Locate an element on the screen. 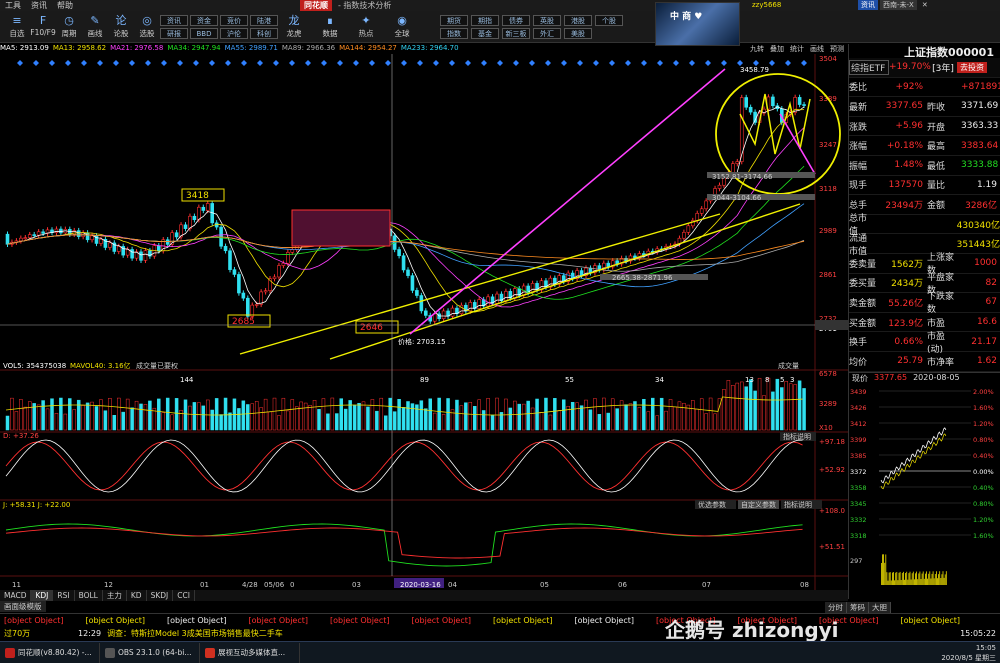 The height and width of the screenshot is (663, 1000). indicator-tab: RSI is located at coordinates (64, 595).